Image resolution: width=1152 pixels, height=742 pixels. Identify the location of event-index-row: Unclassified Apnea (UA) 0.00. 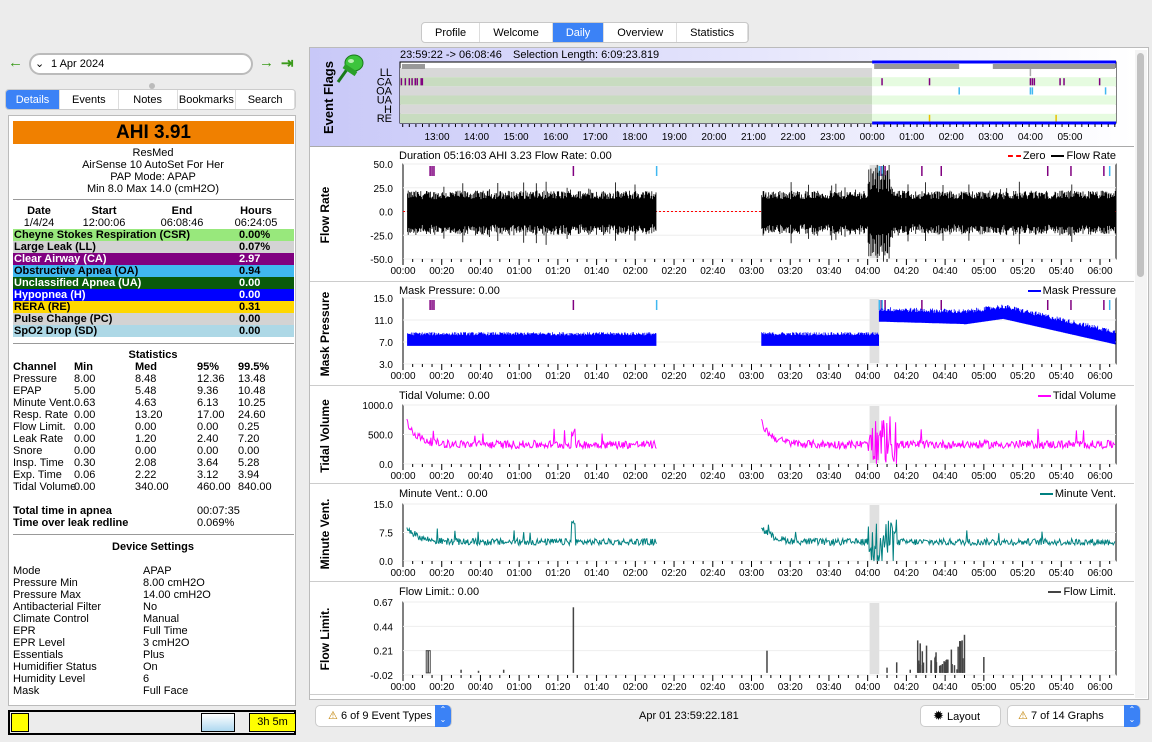
(153, 283).